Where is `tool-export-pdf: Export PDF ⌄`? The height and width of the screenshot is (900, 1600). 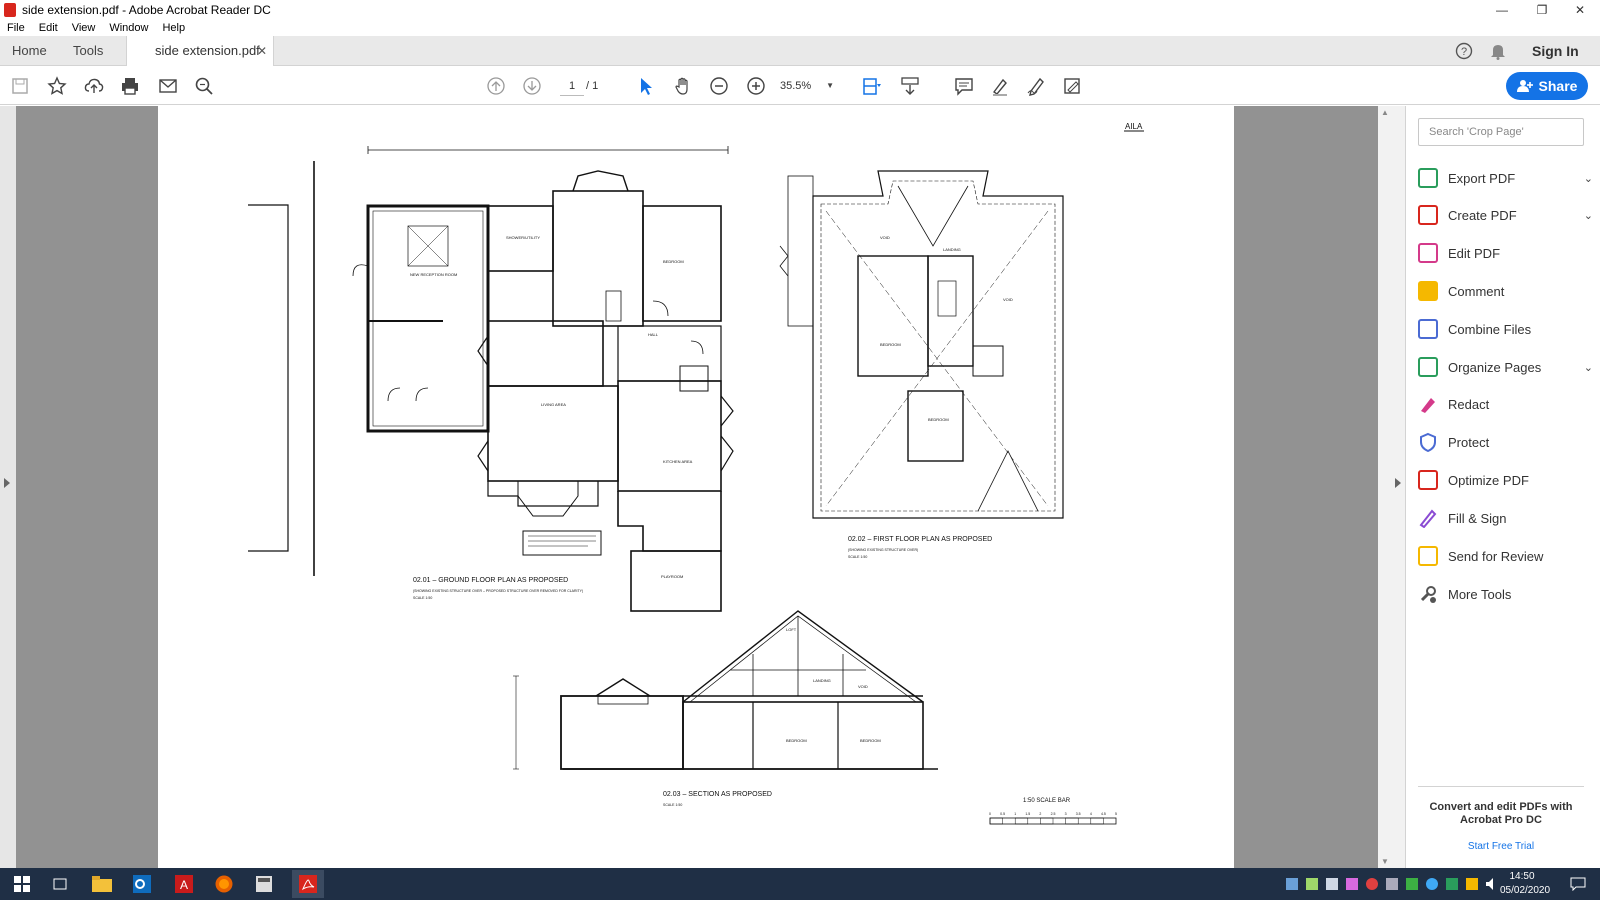
tool-export-pdf: Export PDF ⌄ is located at coordinates (1505, 178).